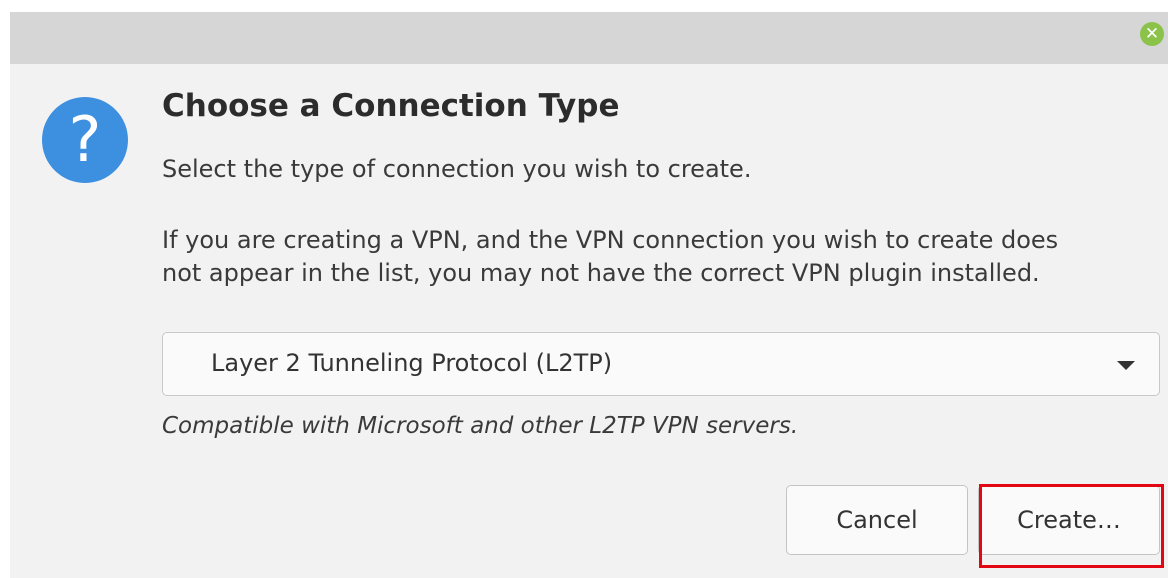  Describe the element at coordinates (391, 106) in the screenshot. I see `dialog-title: Choose a Connection Type` at that location.